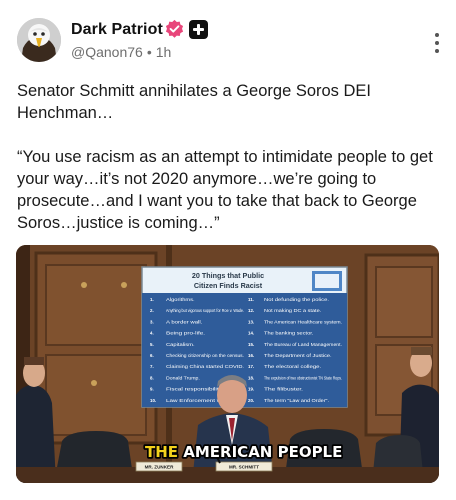  I want to click on sign-item: Algorithms., so click(180, 299).